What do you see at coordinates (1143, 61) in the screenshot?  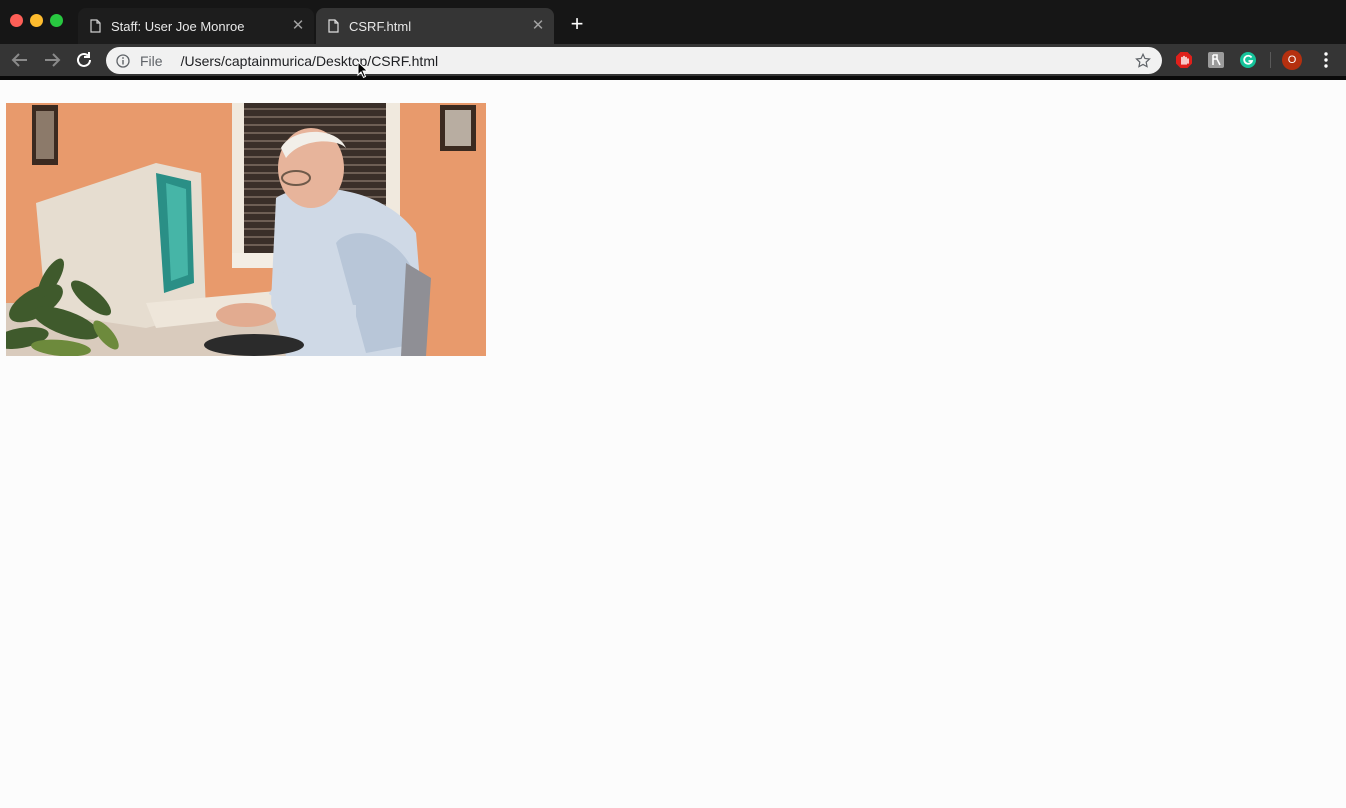 I see `star-icon` at bounding box center [1143, 61].